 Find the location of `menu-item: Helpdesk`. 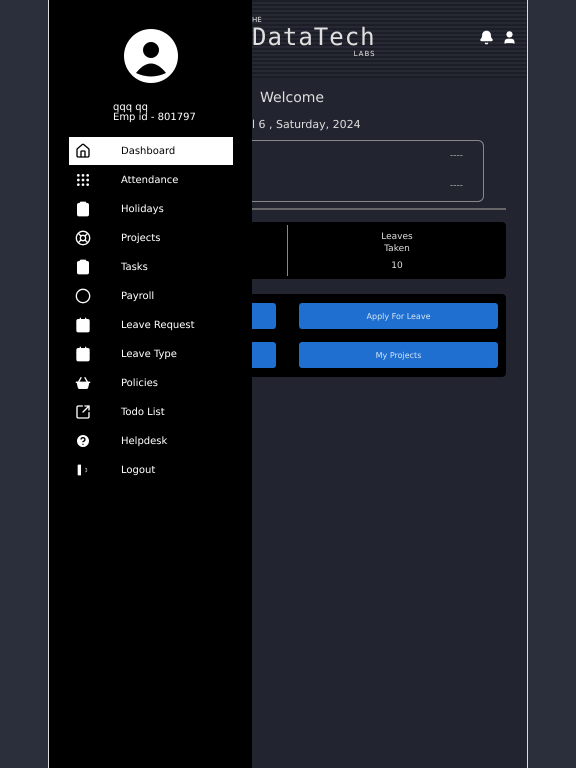

menu-item: Helpdesk is located at coordinates (151, 441).